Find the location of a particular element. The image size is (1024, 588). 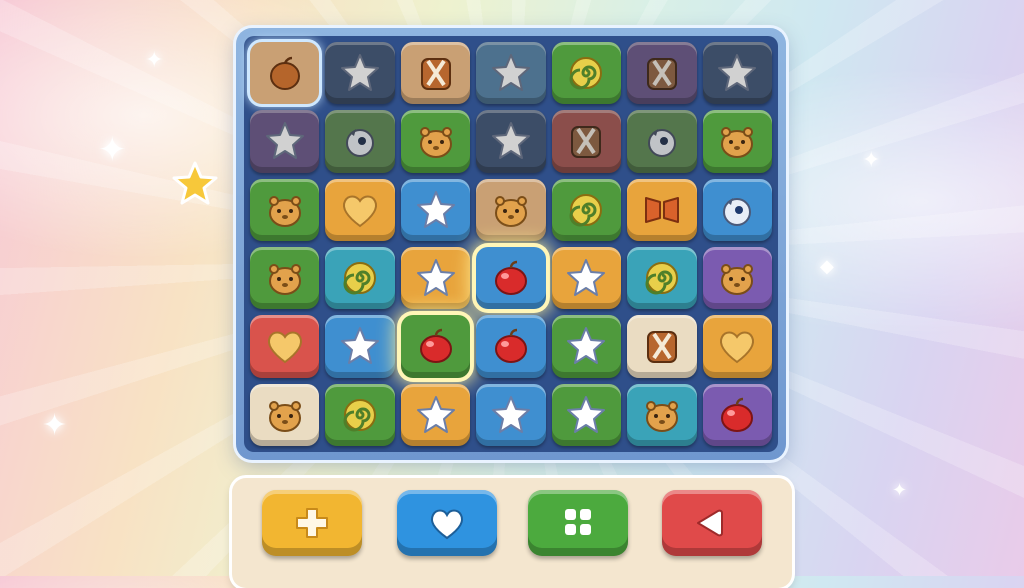

ribbon-icon is located at coordinates (661, 209).